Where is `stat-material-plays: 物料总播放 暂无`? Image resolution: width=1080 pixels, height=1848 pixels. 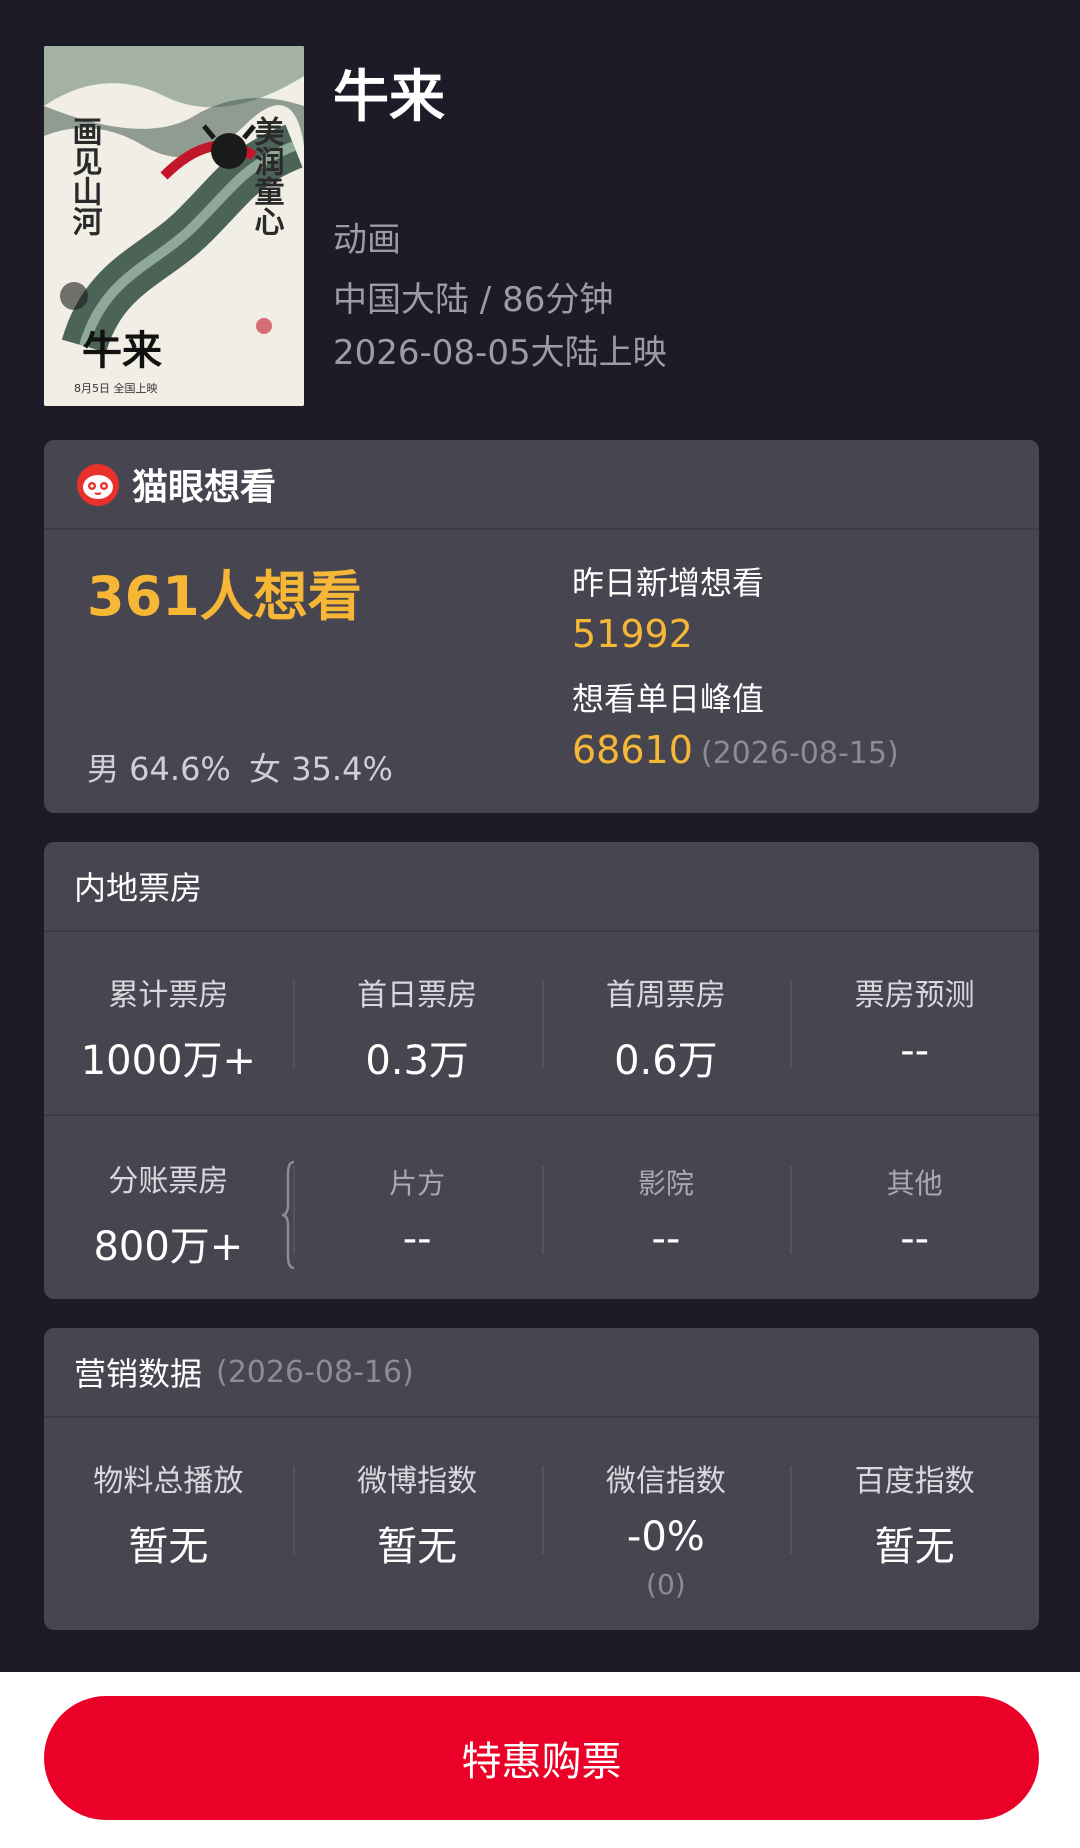
stat-material-plays: 物料总播放 暂无 is located at coordinates (168, 1528).